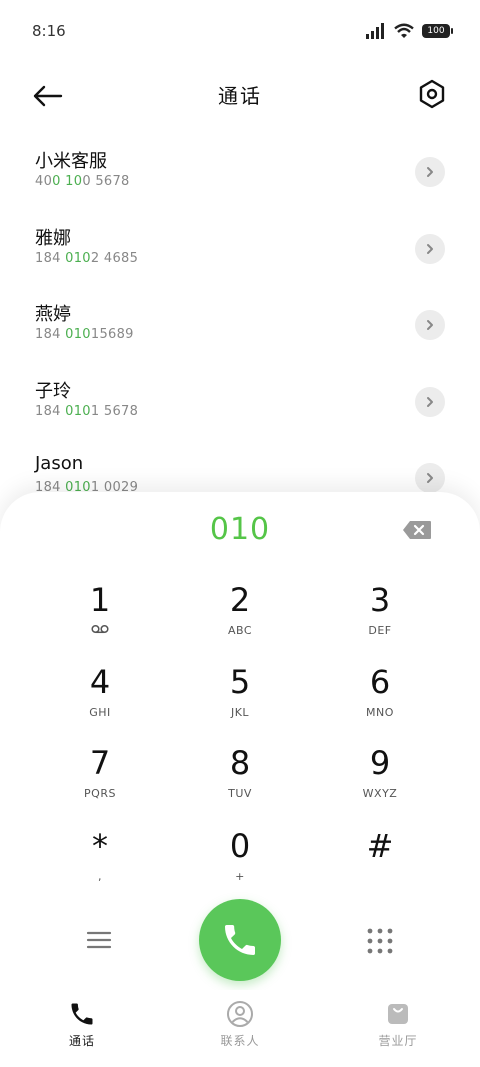 The height and width of the screenshot is (1067, 480). What do you see at coordinates (53, 238) in the screenshot?
I see `contact-name: 雅娜` at bounding box center [53, 238].